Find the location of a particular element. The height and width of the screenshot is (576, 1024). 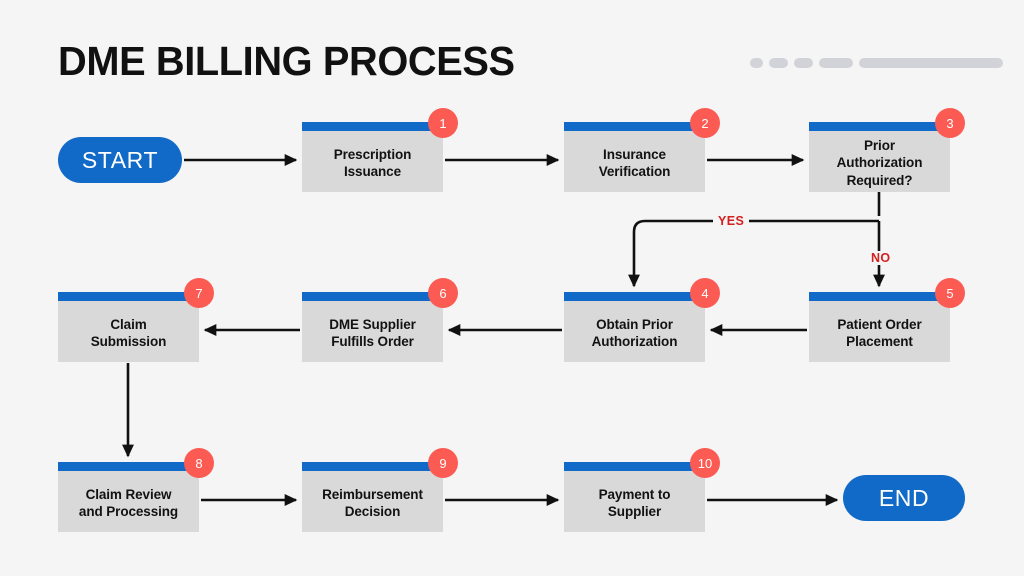

node-prior-authorization-required: Prior Authorization Required? 3 is located at coordinates (887, 150).